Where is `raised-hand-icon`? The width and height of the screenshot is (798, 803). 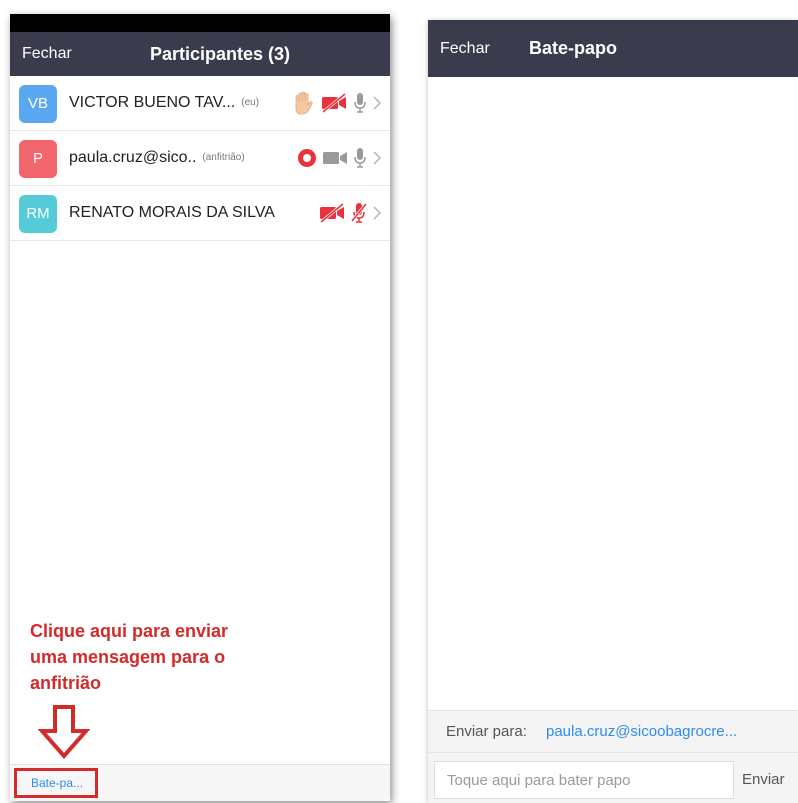
raised-hand-icon is located at coordinates (303, 103).